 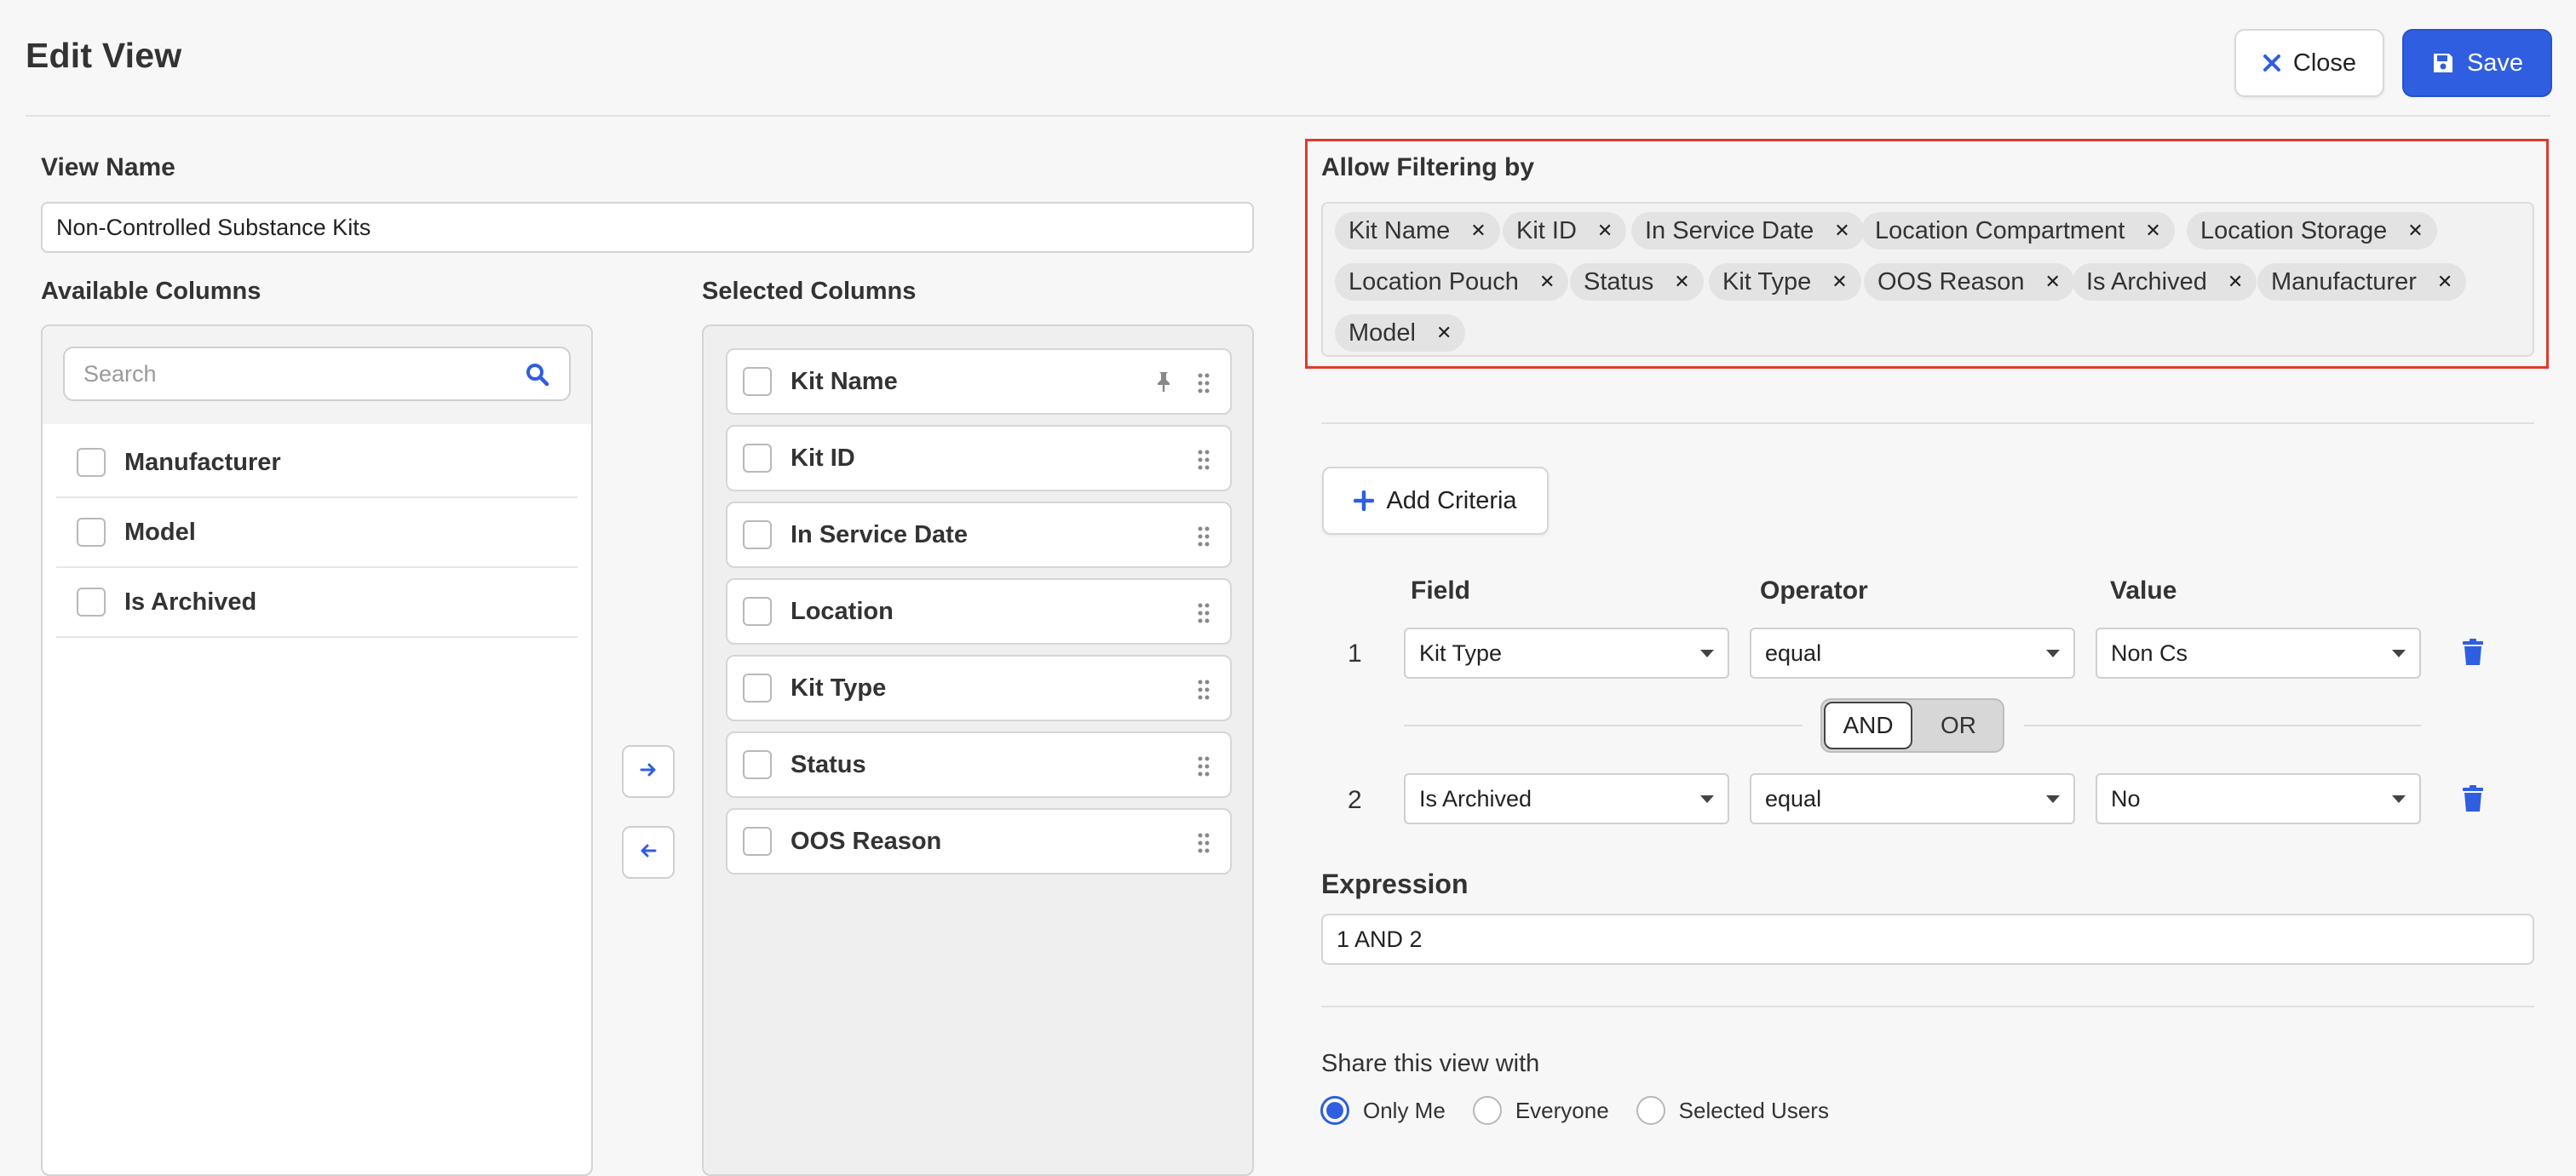 What do you see at coordinates (1868, 726) in the screenshot?
I see `and-option: AND` at bounding box center [1868, 726].